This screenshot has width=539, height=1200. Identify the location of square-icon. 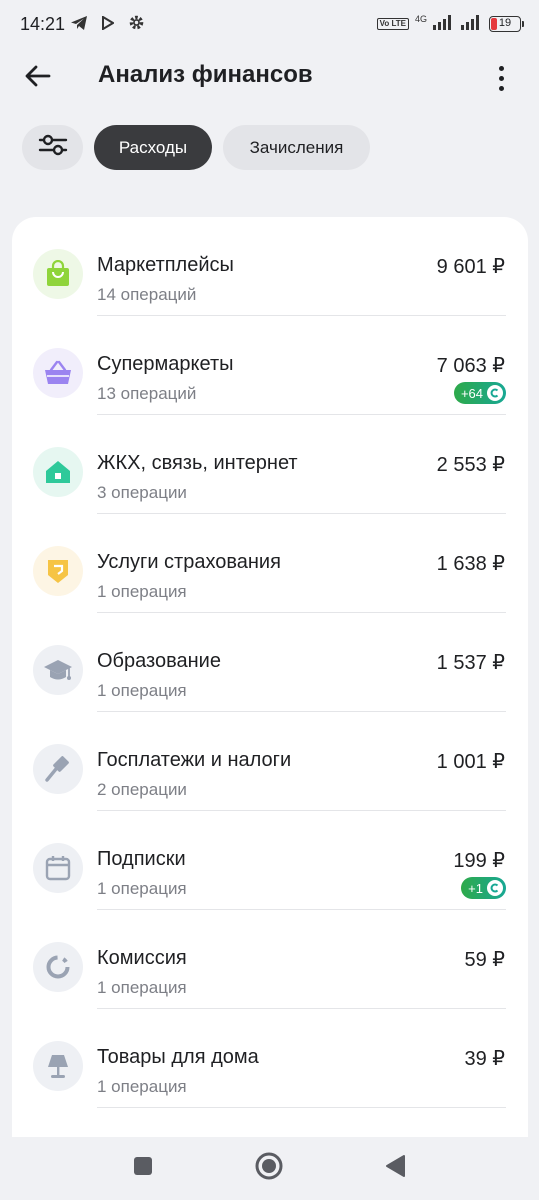
(143, 1168).